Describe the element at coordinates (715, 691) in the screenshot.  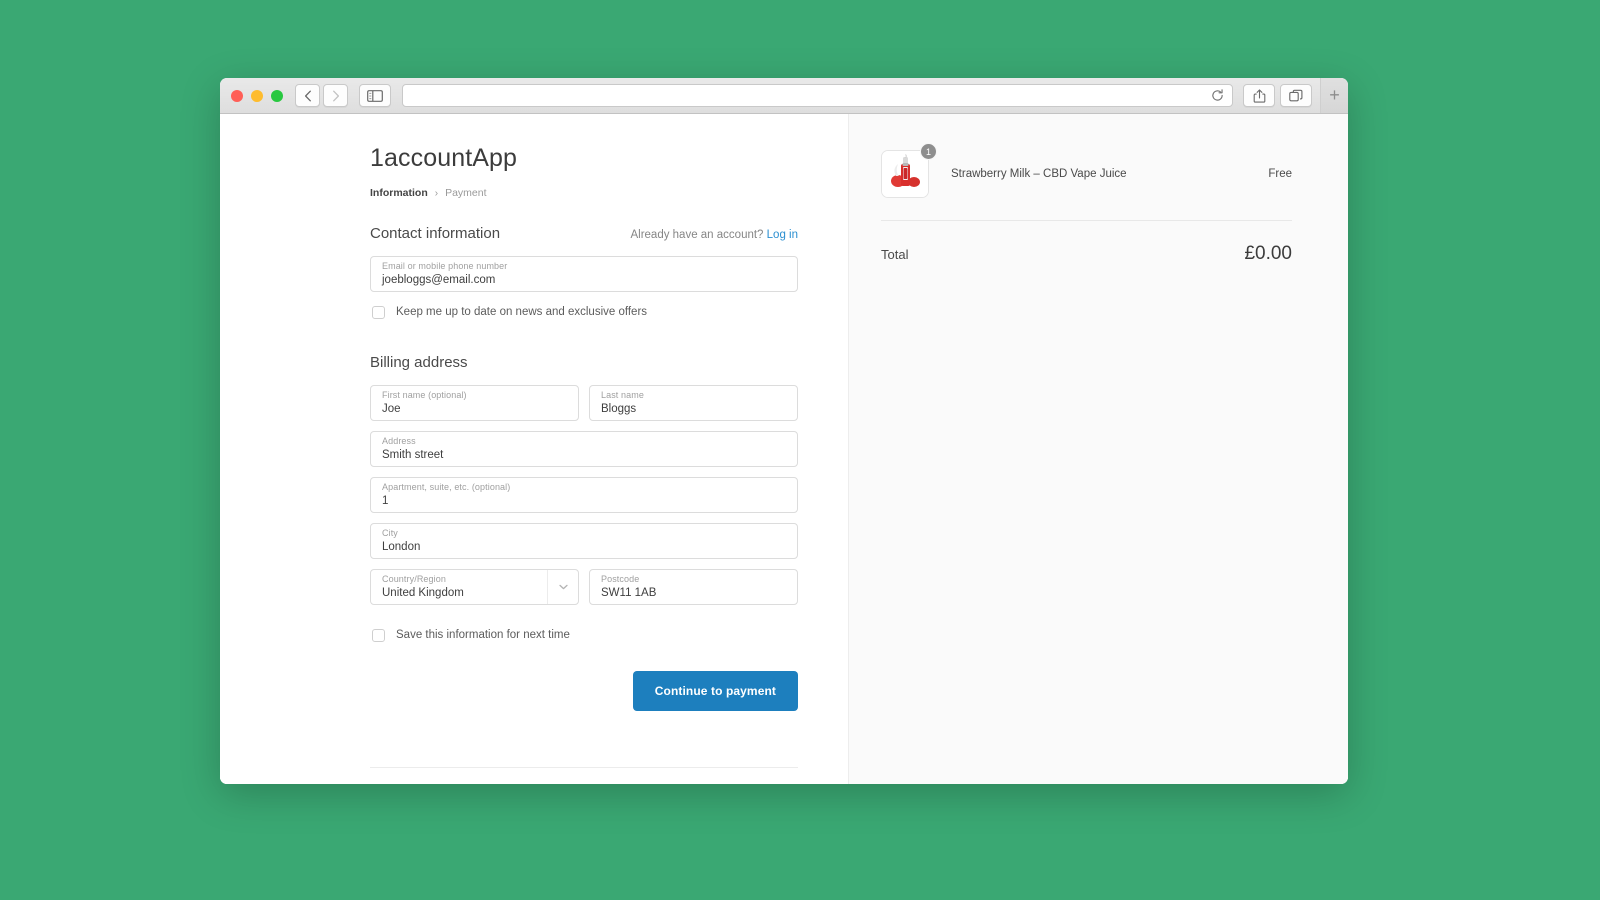
I see `continue-to-payment-button: Continue to payment` at that location.